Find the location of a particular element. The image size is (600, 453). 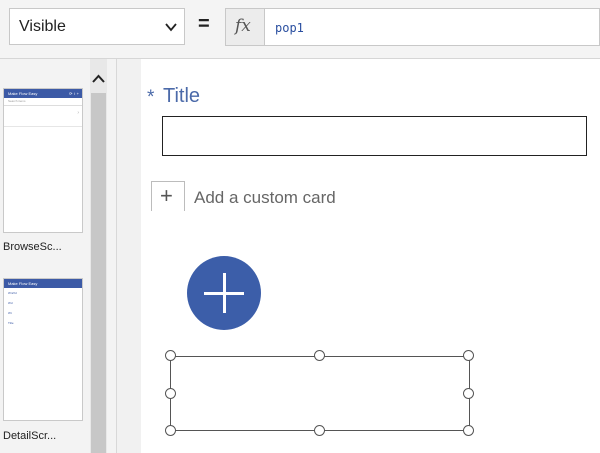

thumb-header: Make Flow Easy ⟳ ↕ + is located at coordinates (43, 93).